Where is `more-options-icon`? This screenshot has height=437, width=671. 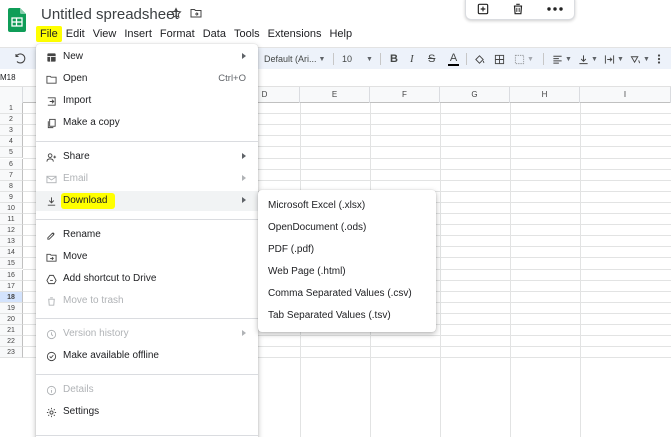 more-options-icon is located at coordinates (555, 9).